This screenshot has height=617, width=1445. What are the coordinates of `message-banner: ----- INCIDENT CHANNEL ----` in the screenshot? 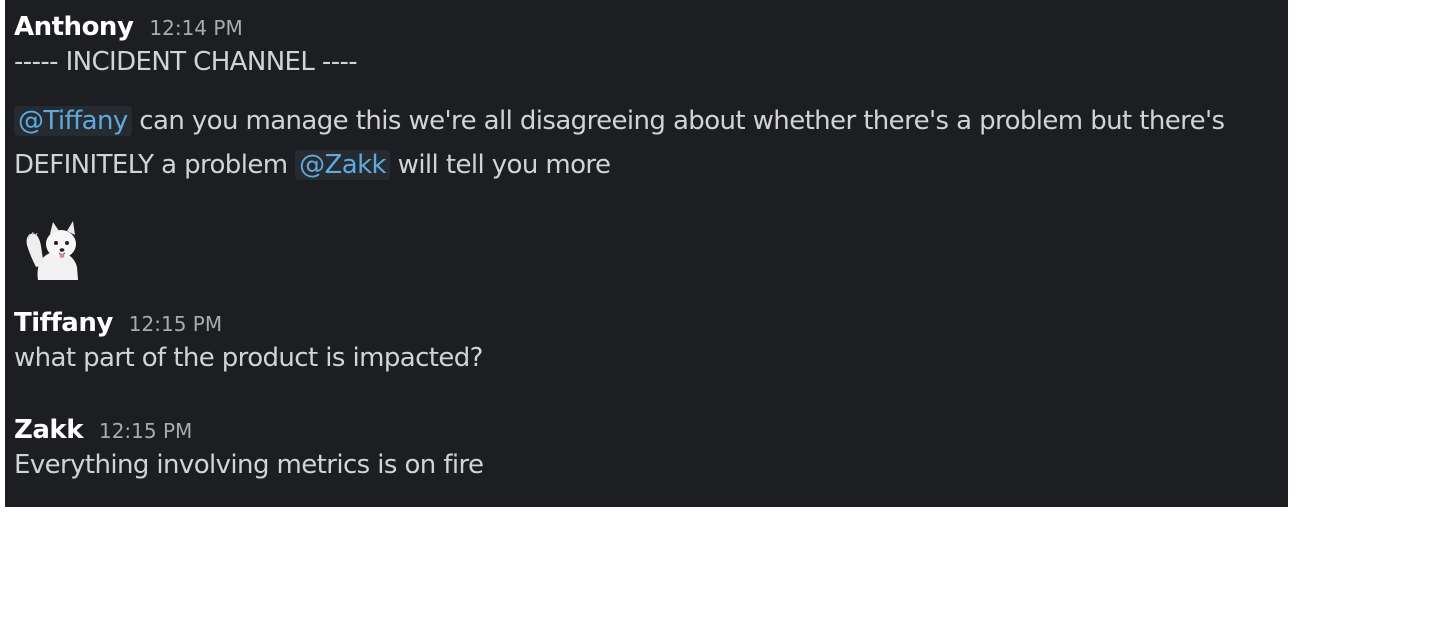 It's located at (186, 62).